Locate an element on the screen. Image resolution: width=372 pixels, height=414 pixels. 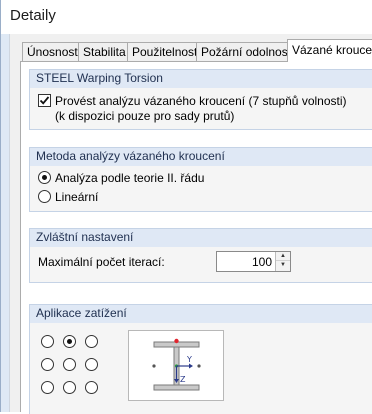
i-beam-section-icon: Y Z is located at coordinates (176, 364).